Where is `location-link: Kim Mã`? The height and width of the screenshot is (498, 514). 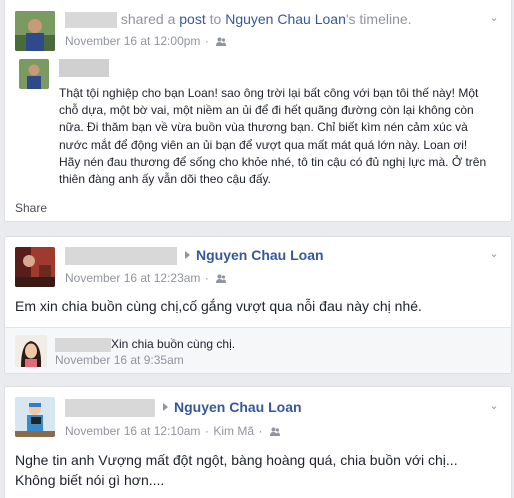 location-link: Kim Mã is located at coordinates (233, 431).